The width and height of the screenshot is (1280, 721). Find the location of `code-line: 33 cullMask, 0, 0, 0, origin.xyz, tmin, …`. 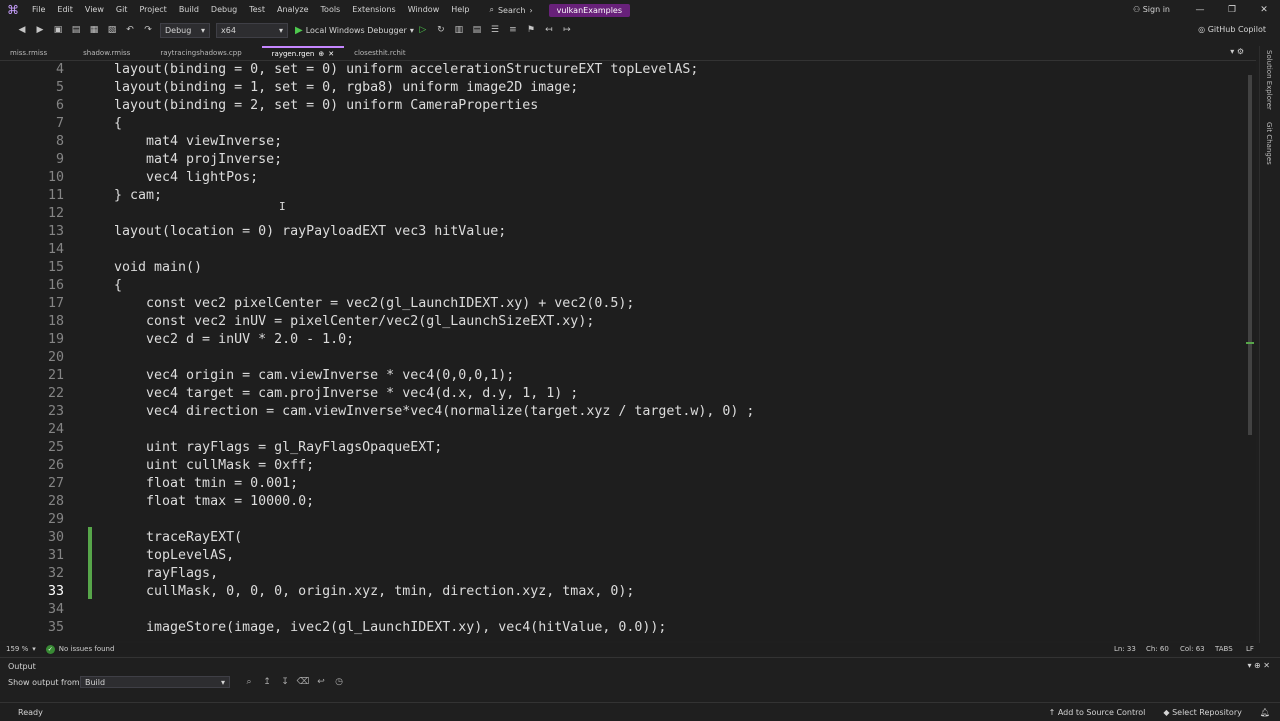

code-line: 33 cullMask, 0, 0, 0, origin.xyz, tmin, … is located at coordinates (620, 592).